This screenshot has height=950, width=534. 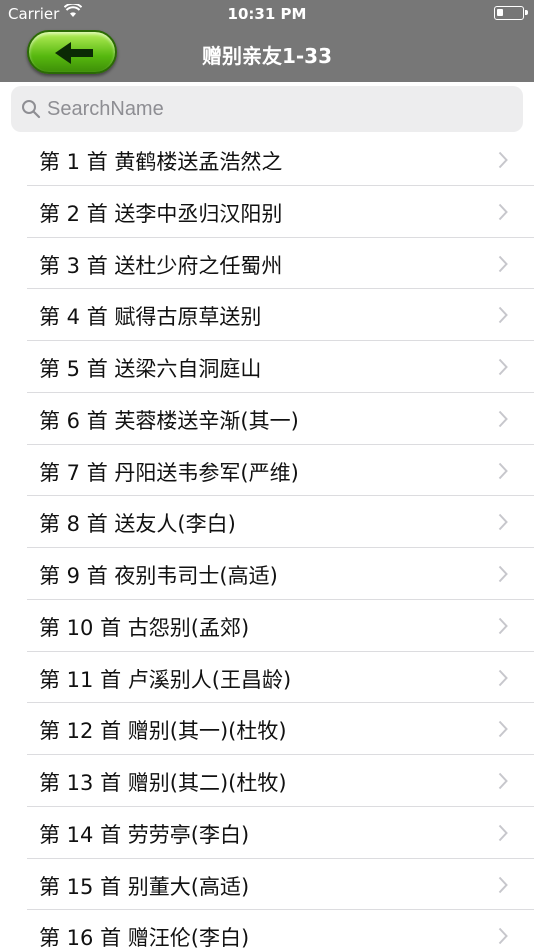 What do you see at coordinates (169, 420) in the screenshot?
I see `list-item-label: 第 6 首 芙蓉楼送辛渐(其一)` at bounding box center [169, 420].